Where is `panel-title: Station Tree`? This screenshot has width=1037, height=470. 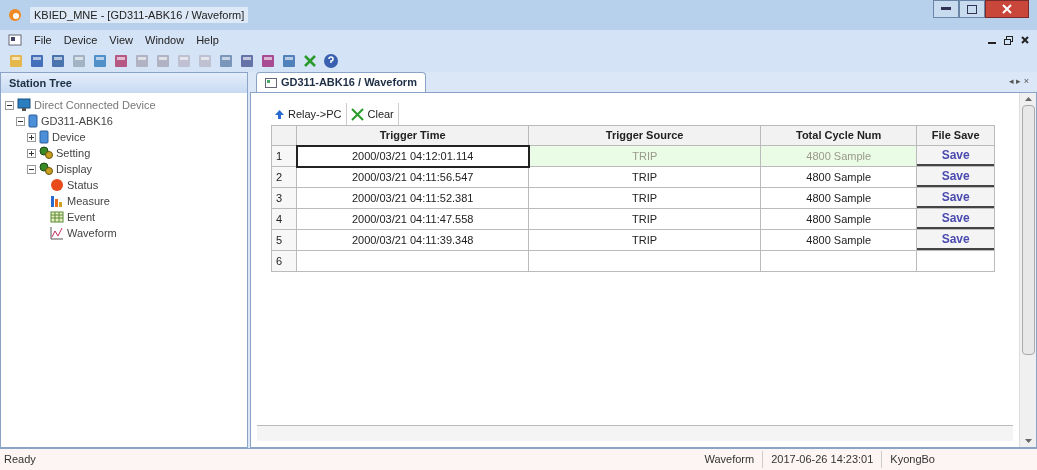
panel-title: Station Tree is located at coordinates (40, 83).